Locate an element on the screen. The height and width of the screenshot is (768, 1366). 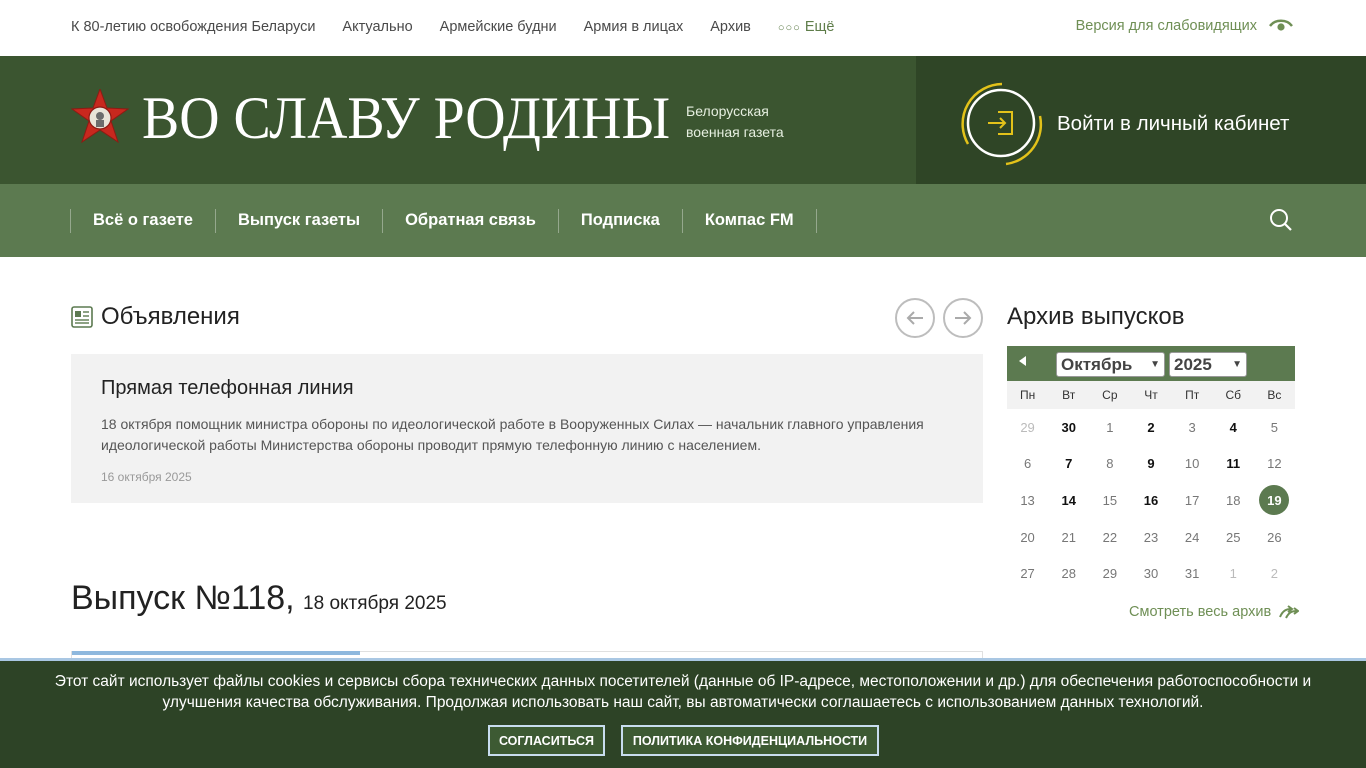
weekday-fri: Пт is located at coordinates (1192, 395).